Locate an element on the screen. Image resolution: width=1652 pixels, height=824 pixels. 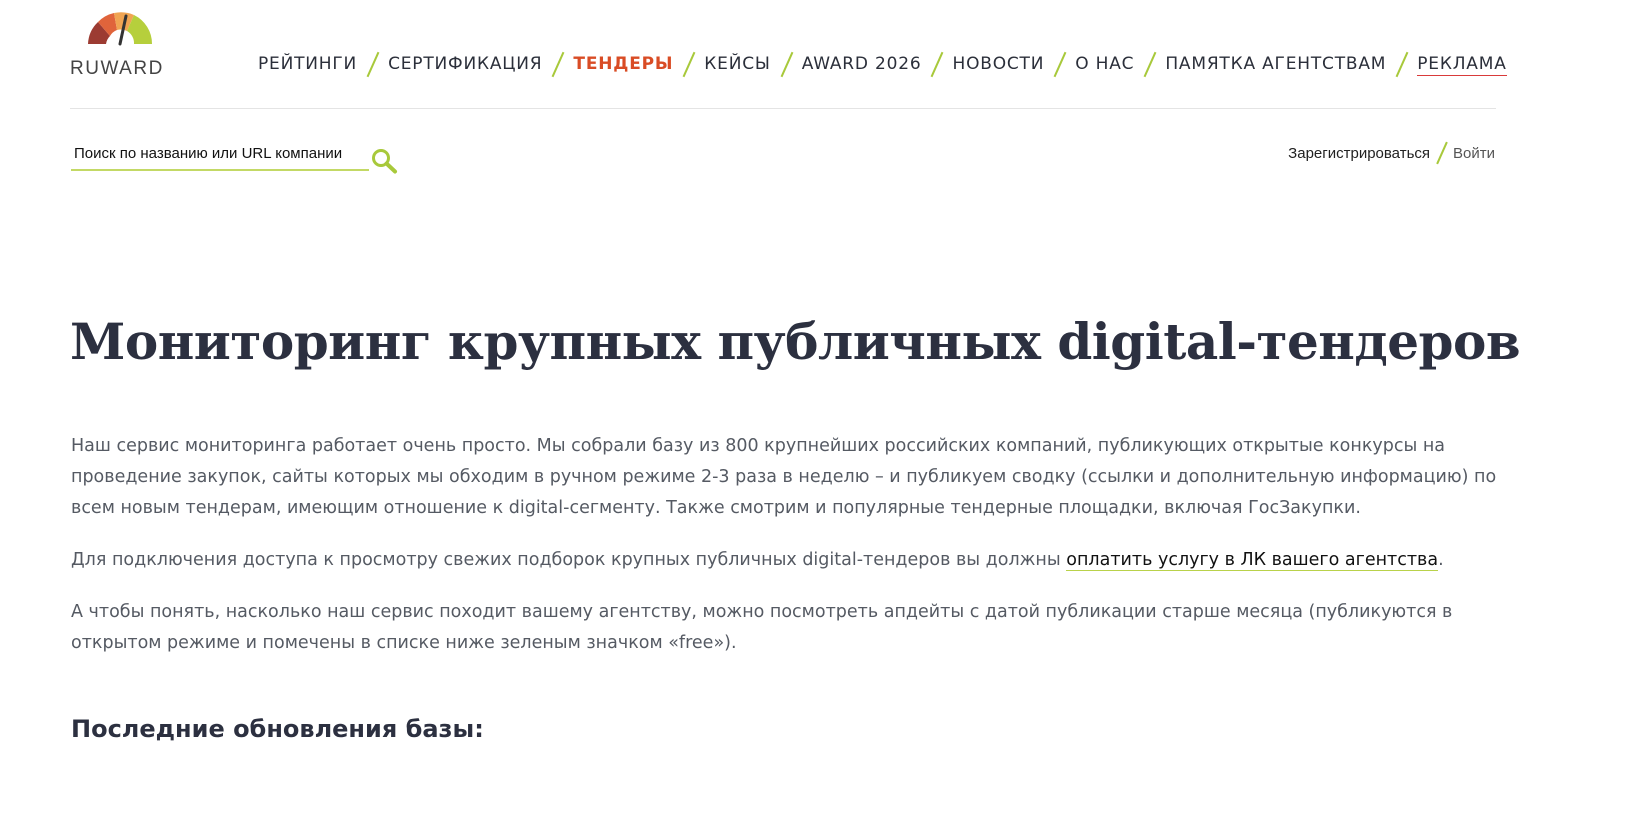
nav-item-ratings: РЕЙТИНГИ is located at coordinates (307, 64).